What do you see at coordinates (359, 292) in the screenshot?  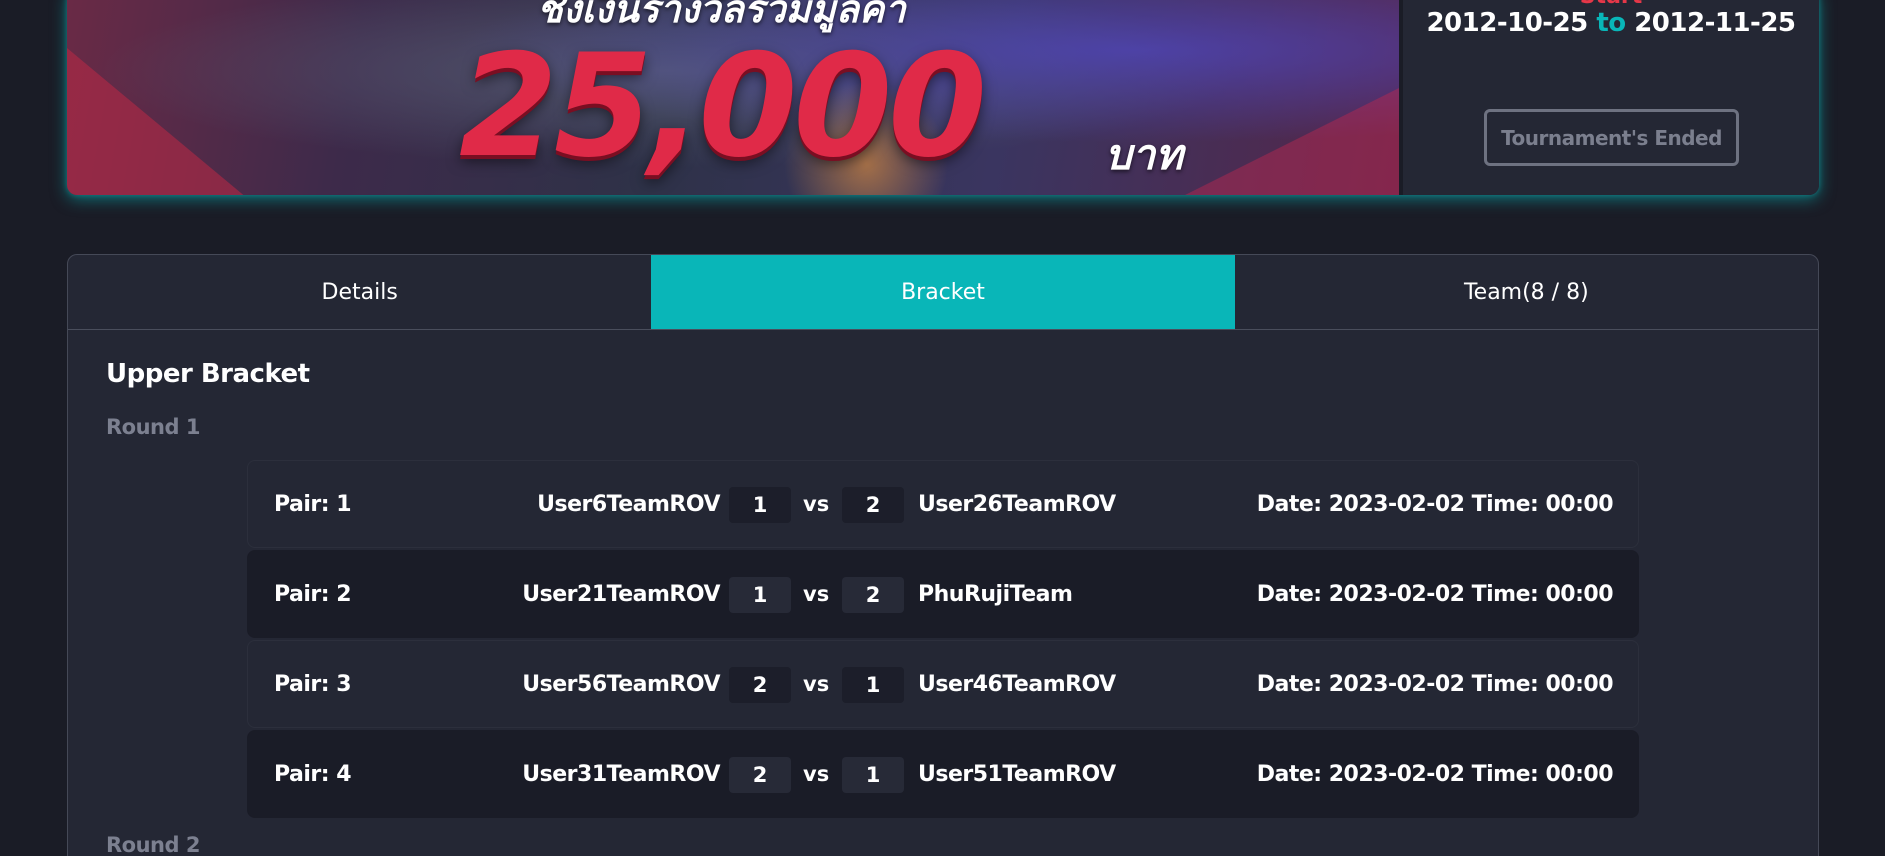 I see `tab-details: Details` at bounding box center [359, 292].